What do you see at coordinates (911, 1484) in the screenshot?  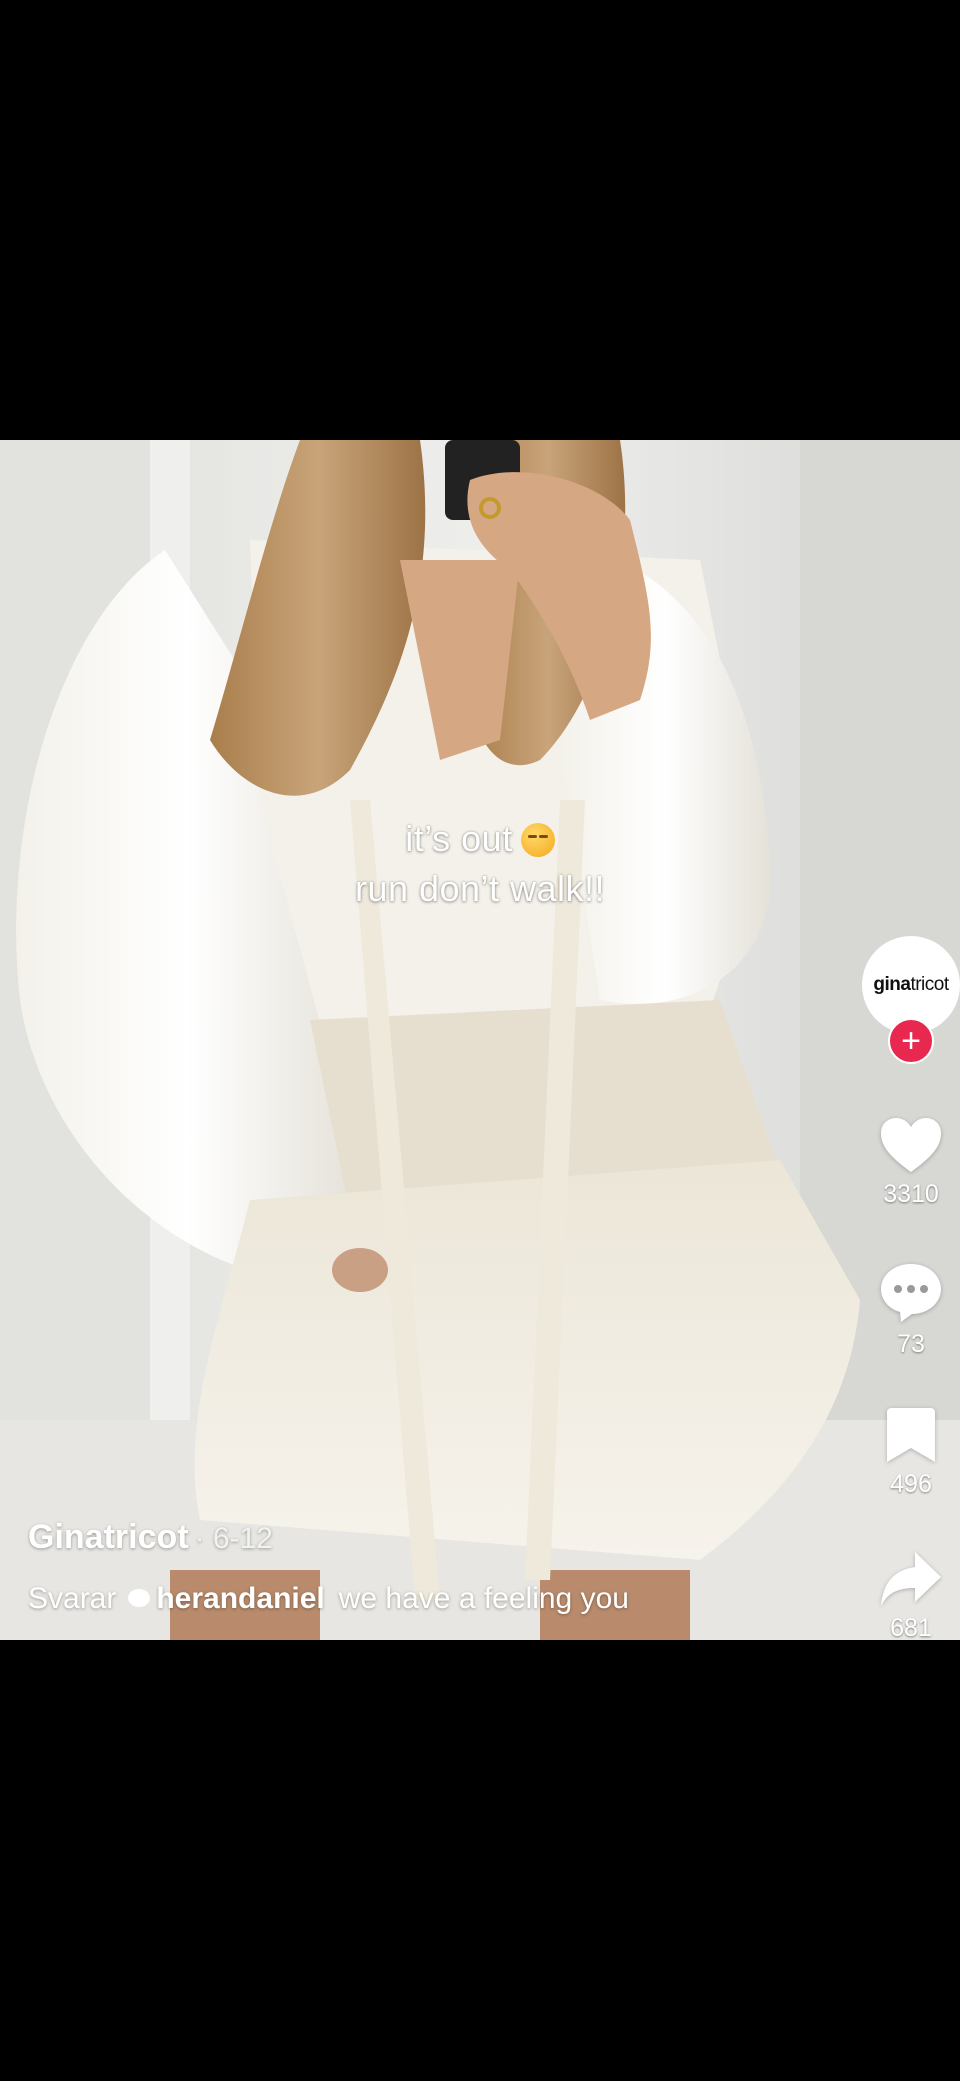 I see `save-count: 496` at bounding box center [911, 1484].